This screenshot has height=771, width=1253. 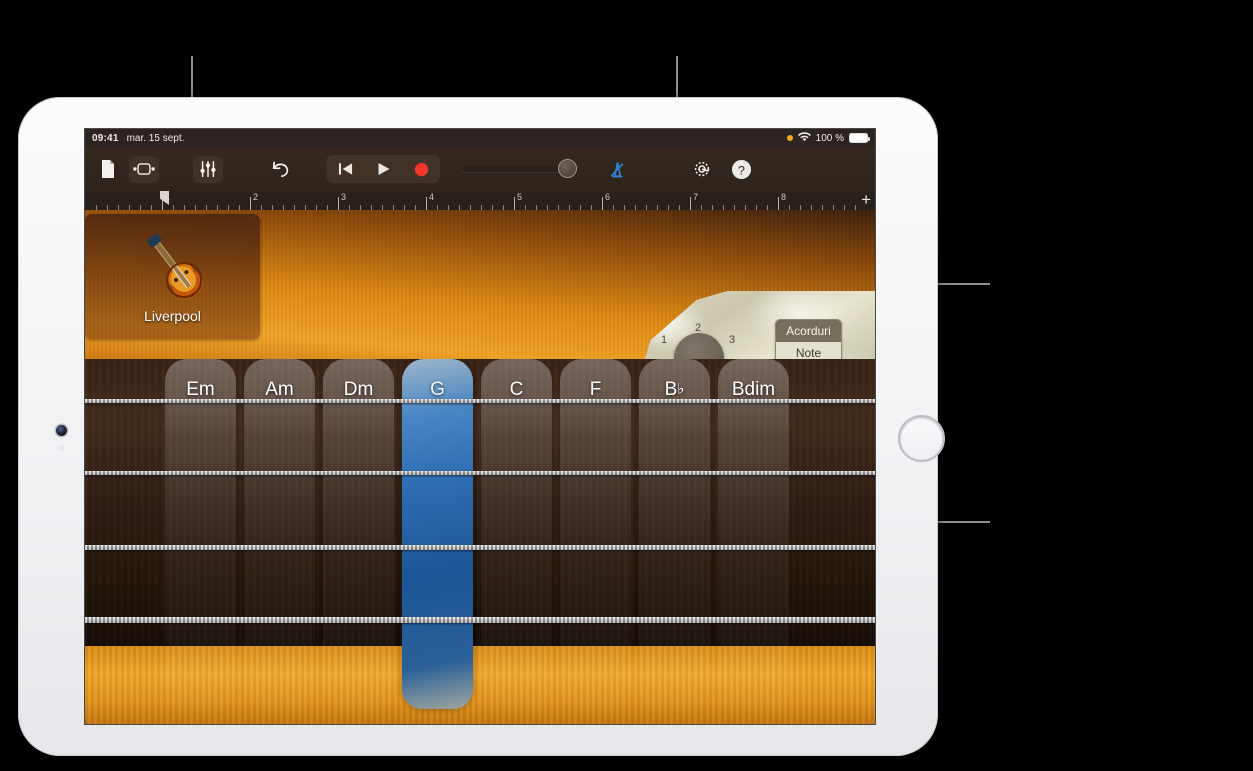 I want to click on home-button, so click(x=921, y=438).